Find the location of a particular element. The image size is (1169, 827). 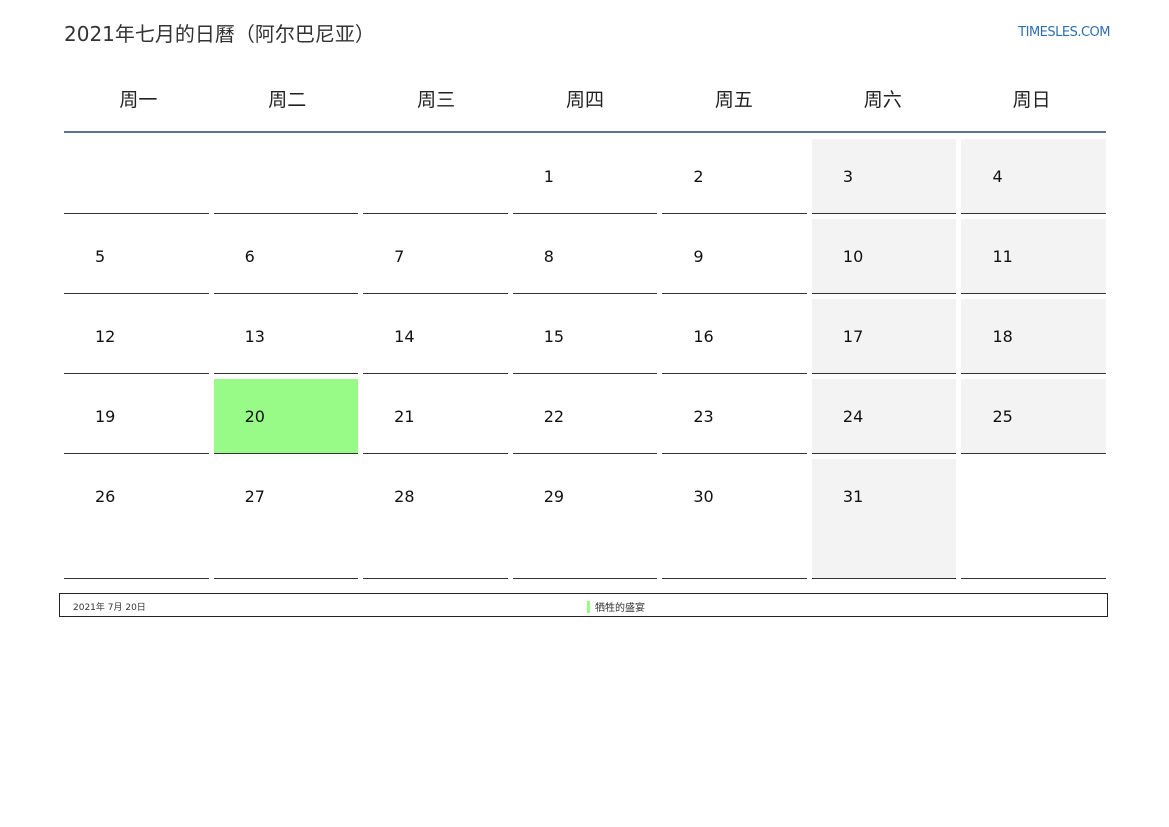

day-cell: 25 is located at coordinates (1034, 416).